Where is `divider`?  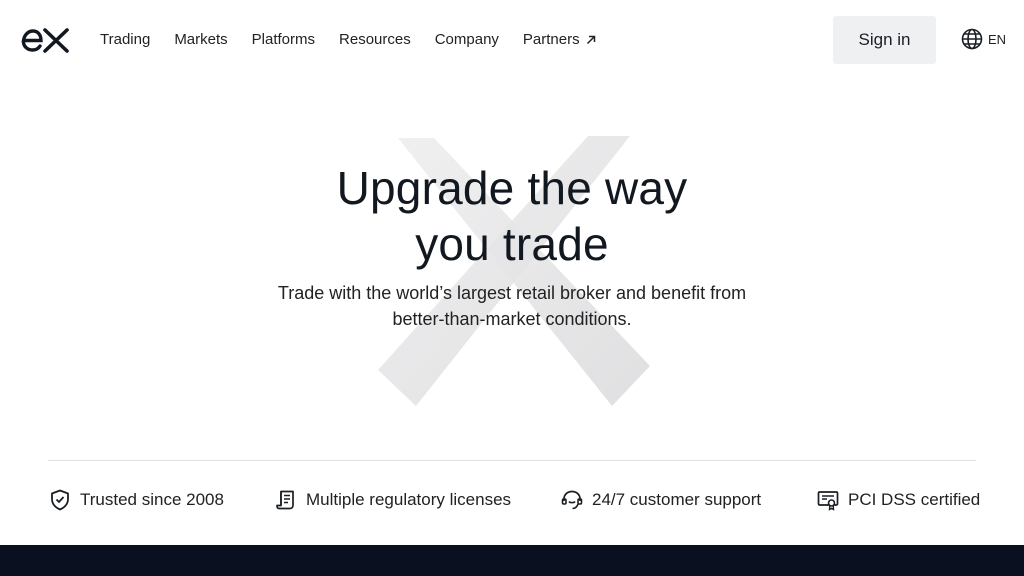
divider is located at coordinates (512, 460).